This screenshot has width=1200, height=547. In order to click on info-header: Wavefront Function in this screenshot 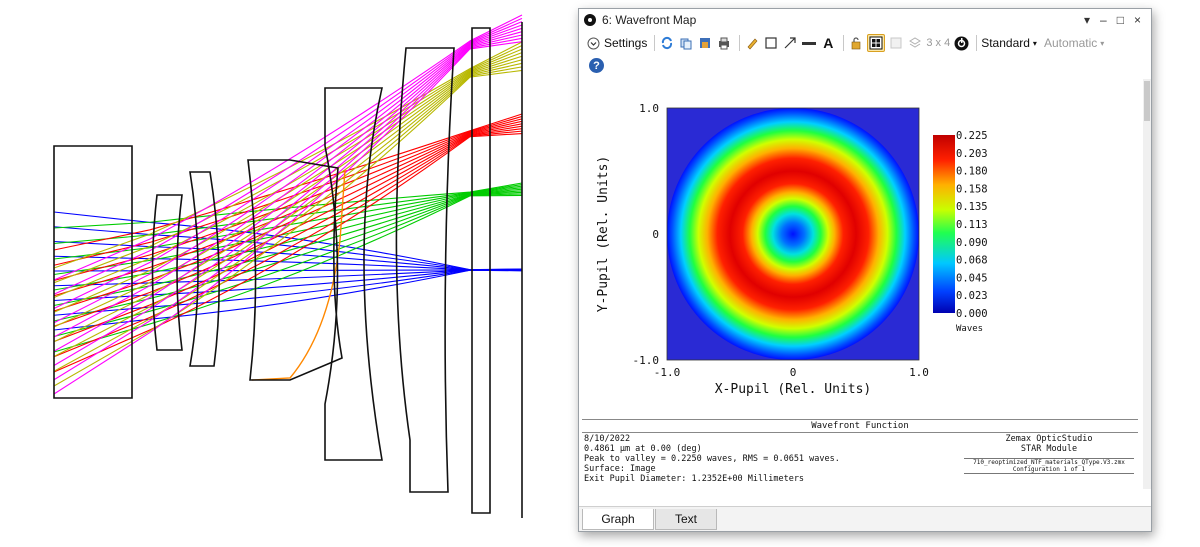, I will do `click(860, 426)`.